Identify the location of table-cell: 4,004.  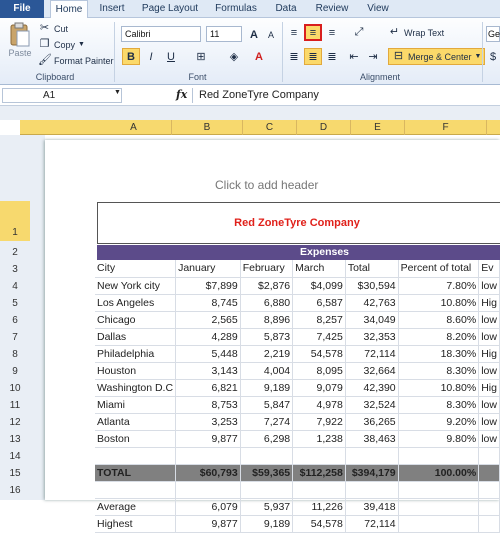
(267, 371).